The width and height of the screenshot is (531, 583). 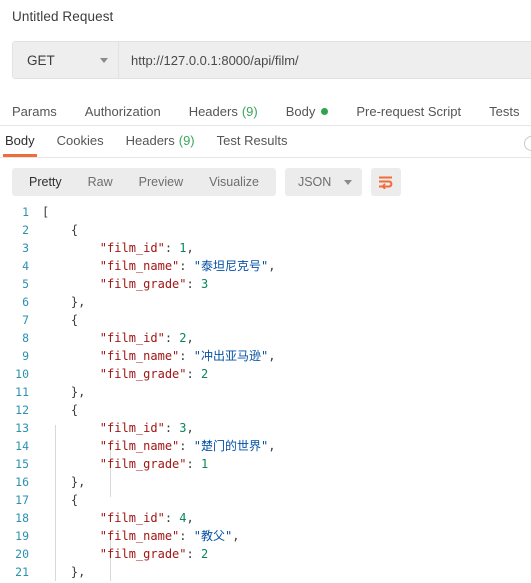 I want to click on line-number: 6, so click(x=25, y=302).